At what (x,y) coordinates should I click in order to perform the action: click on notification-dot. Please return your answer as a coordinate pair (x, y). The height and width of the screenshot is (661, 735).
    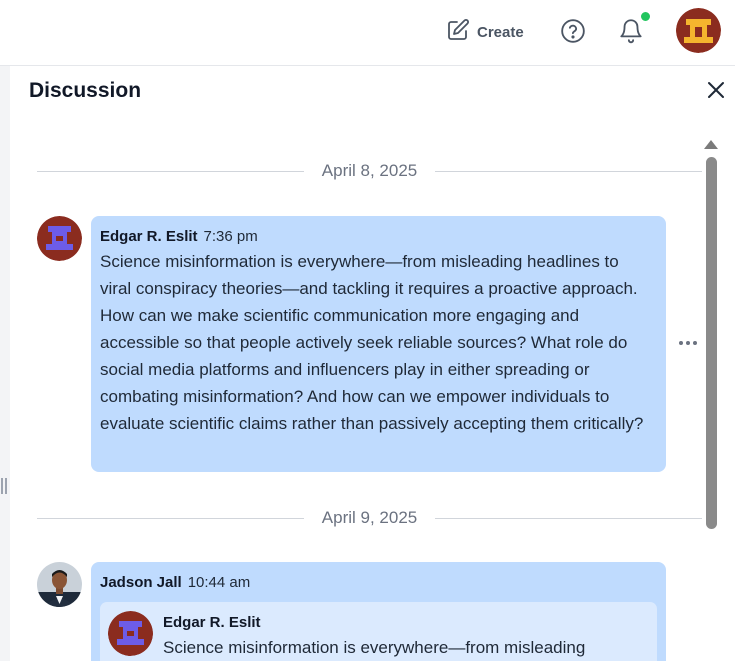
    Looking at the image, I should click on (645, 16).